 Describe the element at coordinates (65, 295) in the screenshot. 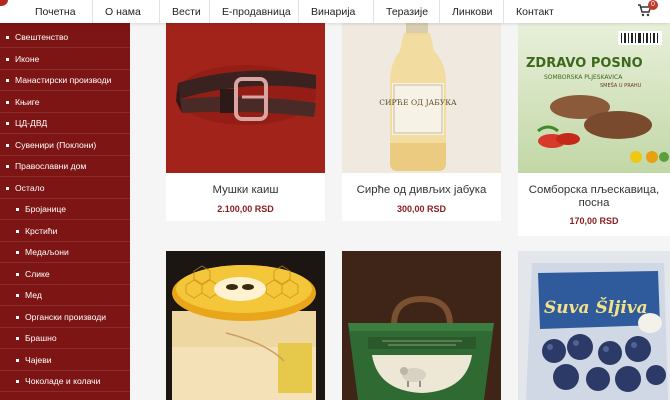

I see `sidebar-item-honey: Мед` at that location.